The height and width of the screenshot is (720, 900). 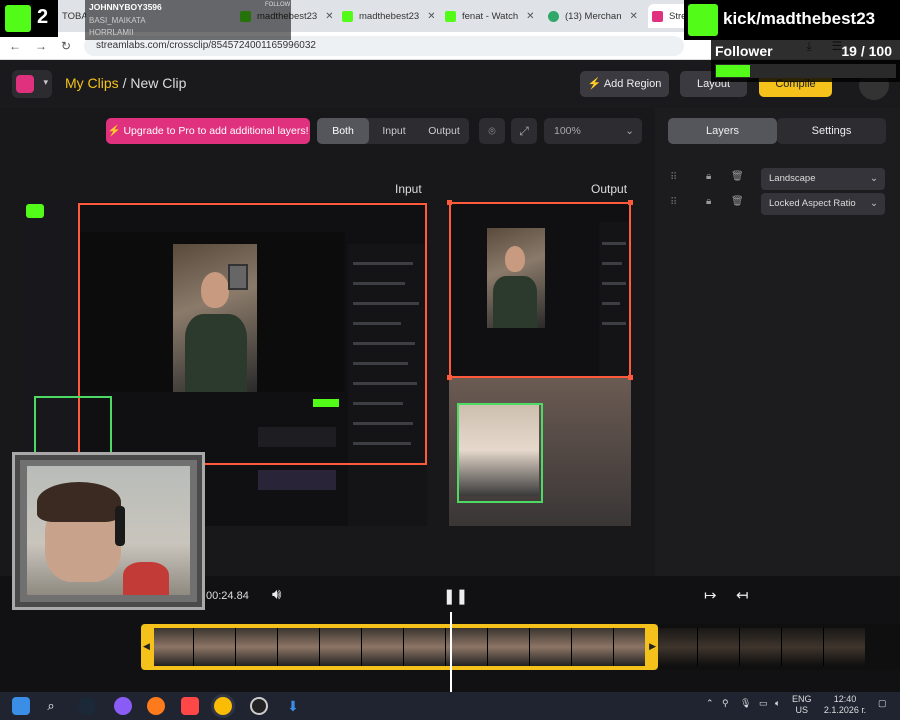 I want to click on event-user-3: HORRLAMII, so click(x=111, y=32).